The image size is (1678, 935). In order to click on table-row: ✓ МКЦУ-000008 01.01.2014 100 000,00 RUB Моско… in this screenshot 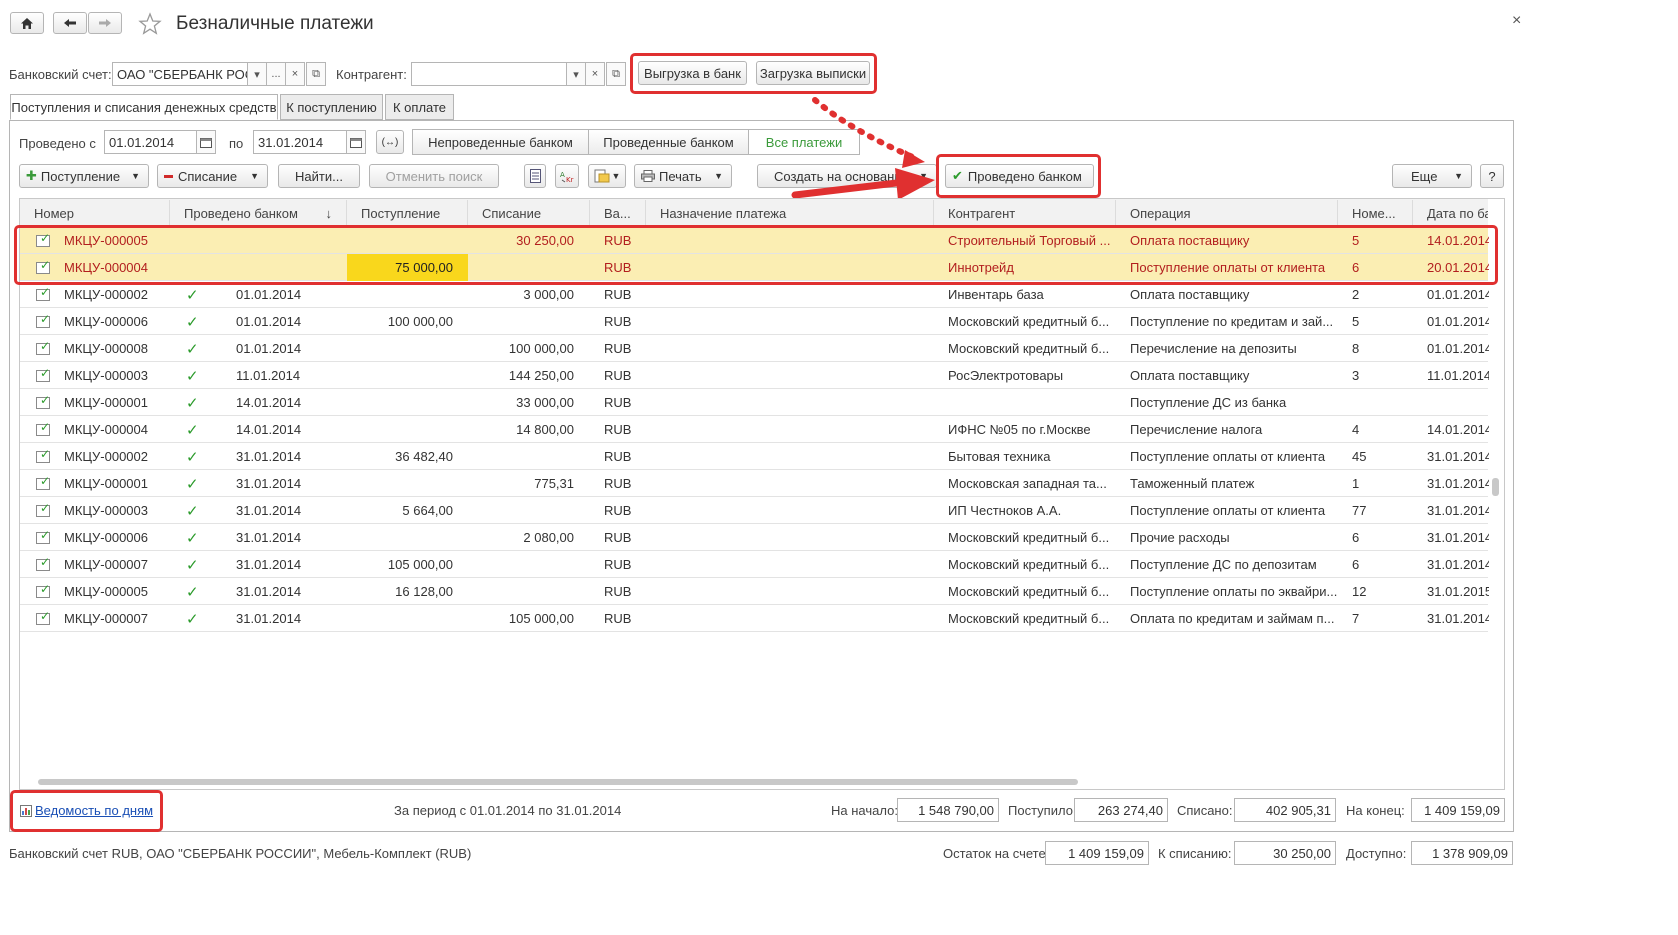, I will do `click(754, 348)`.